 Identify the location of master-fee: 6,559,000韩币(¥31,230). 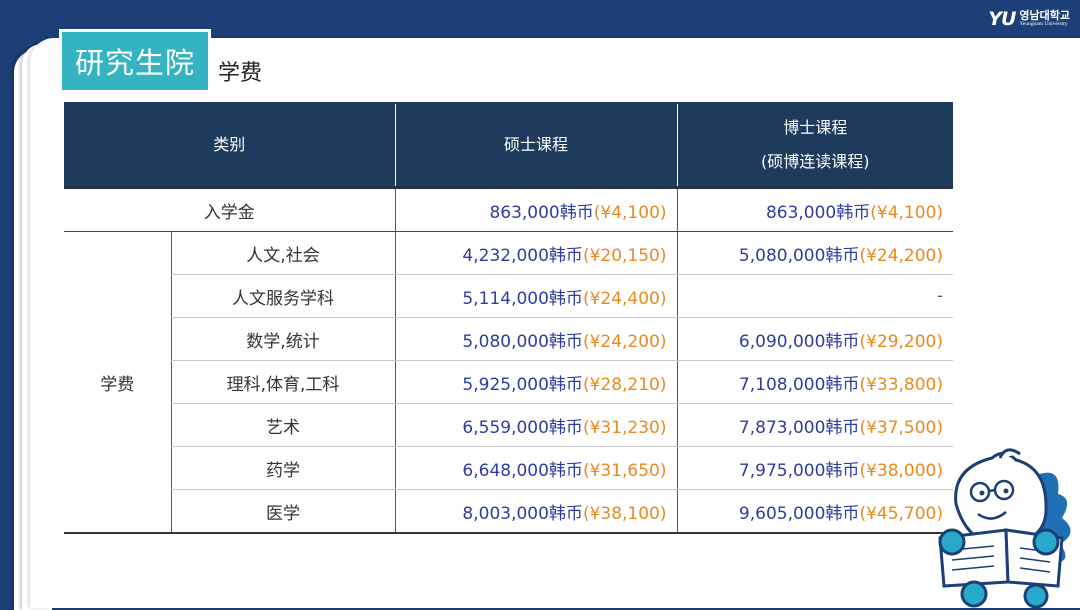
(536, 425).